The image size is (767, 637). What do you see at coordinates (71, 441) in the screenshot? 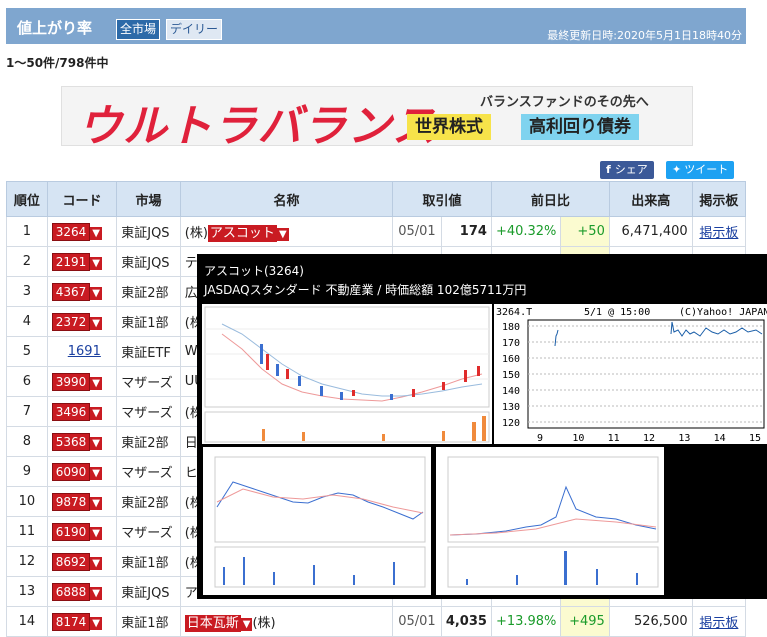
I see `stock-code-button: 5368` at bounding box center [71, 441].